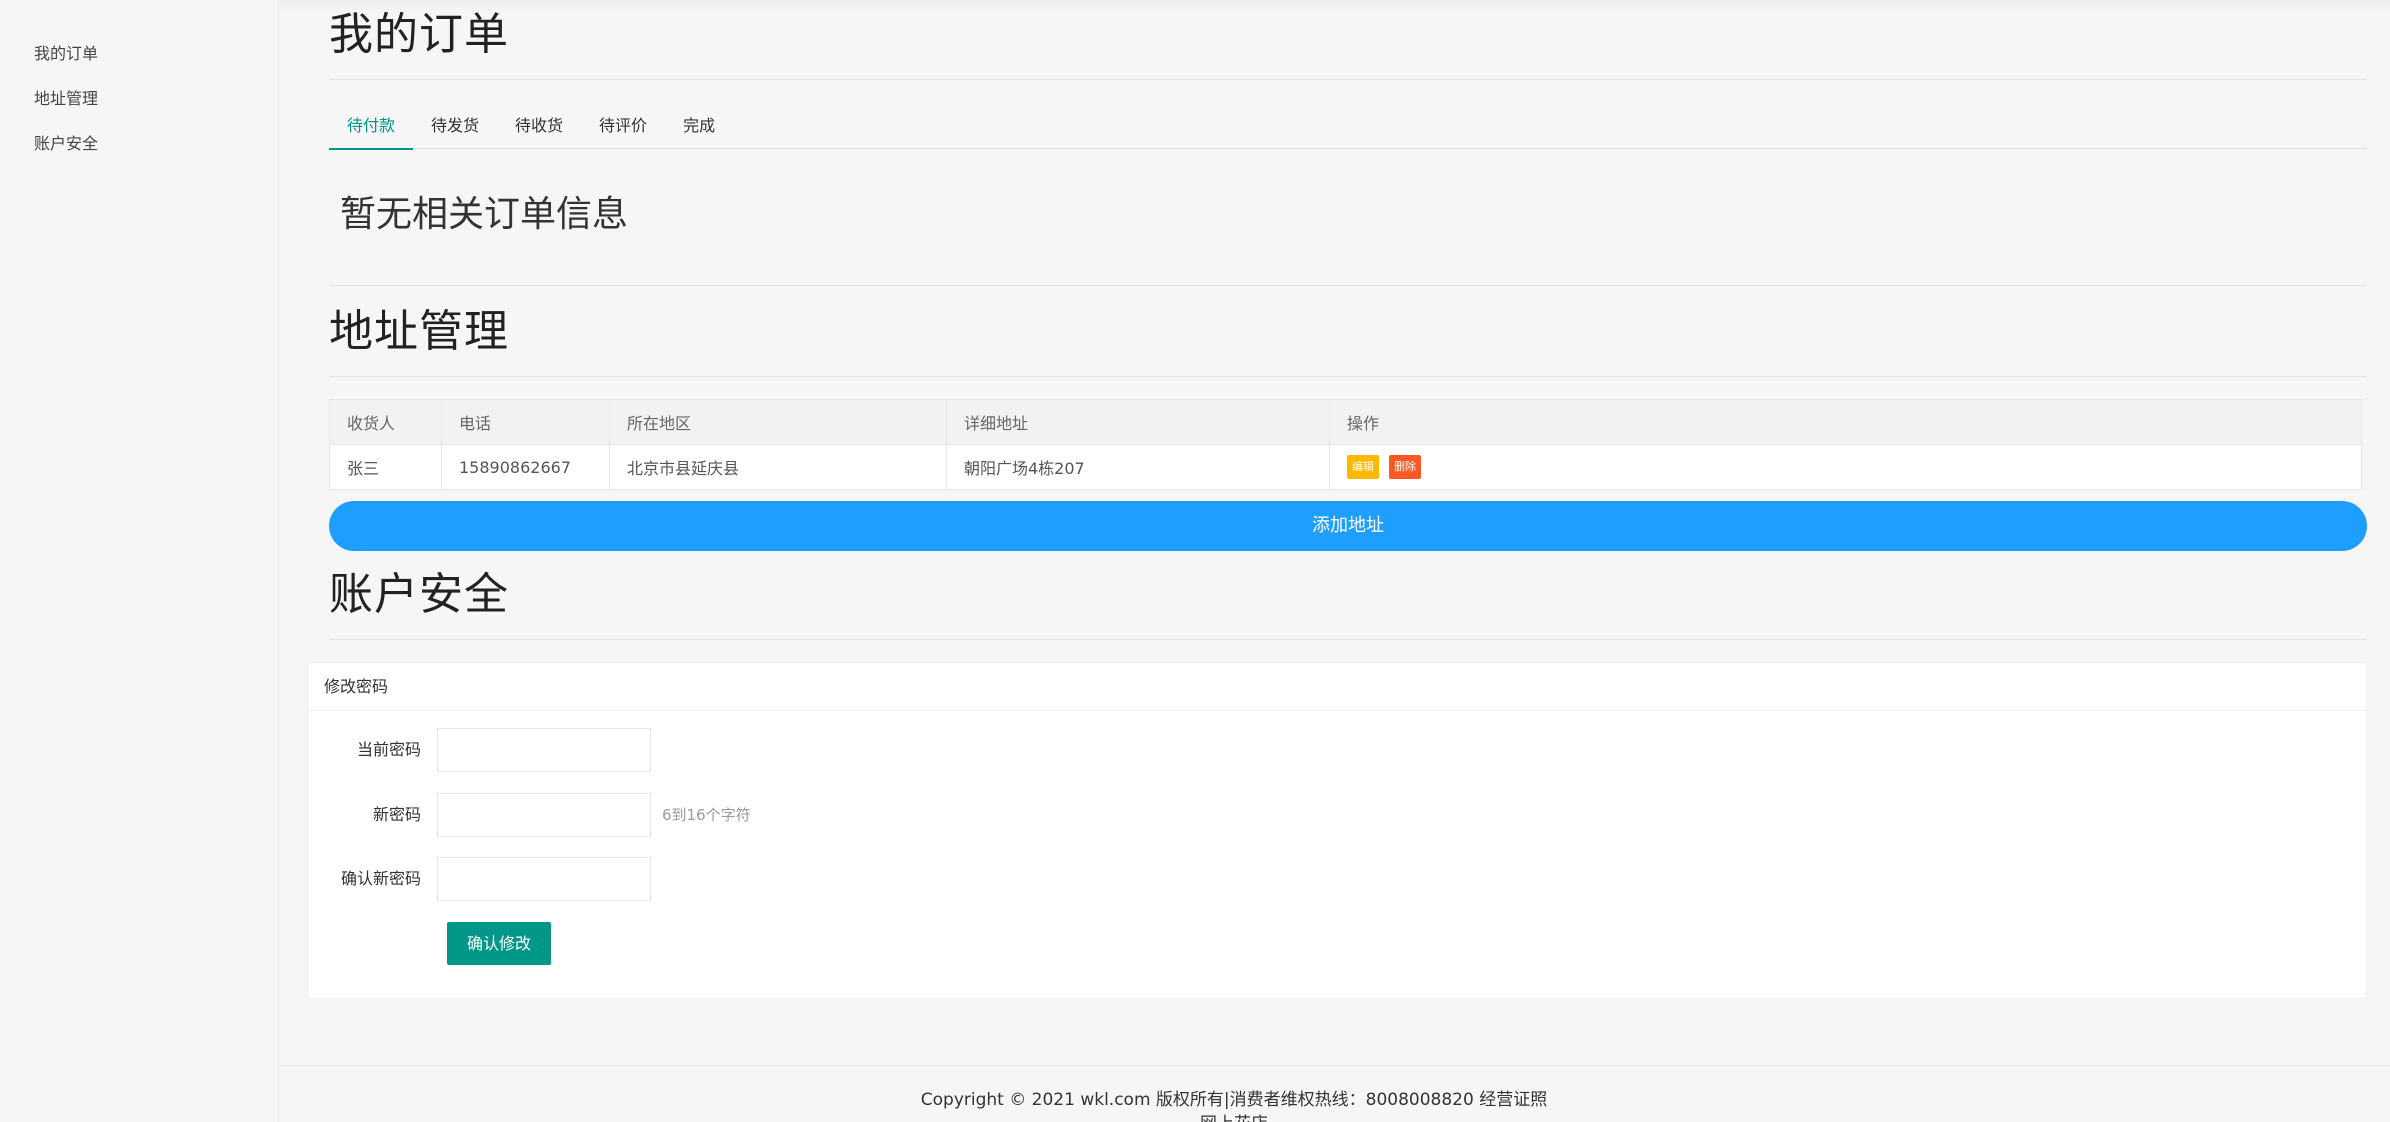 This screenshot has height=1122, width=2390. Describe the element at coordinates (544, 750) in the screenshot. I see `current-password-input` at that location.